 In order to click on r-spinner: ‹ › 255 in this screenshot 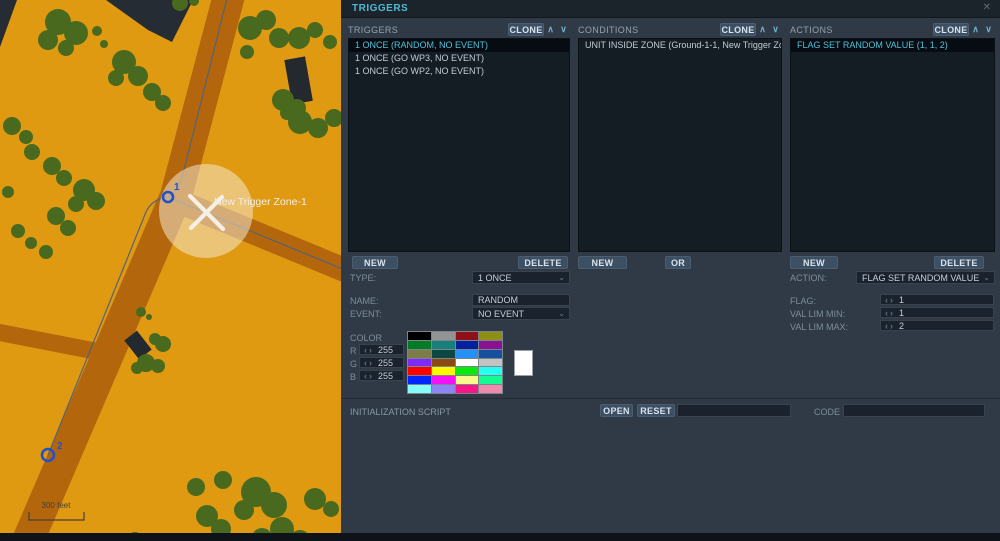, I will do `click(381, 349)`.